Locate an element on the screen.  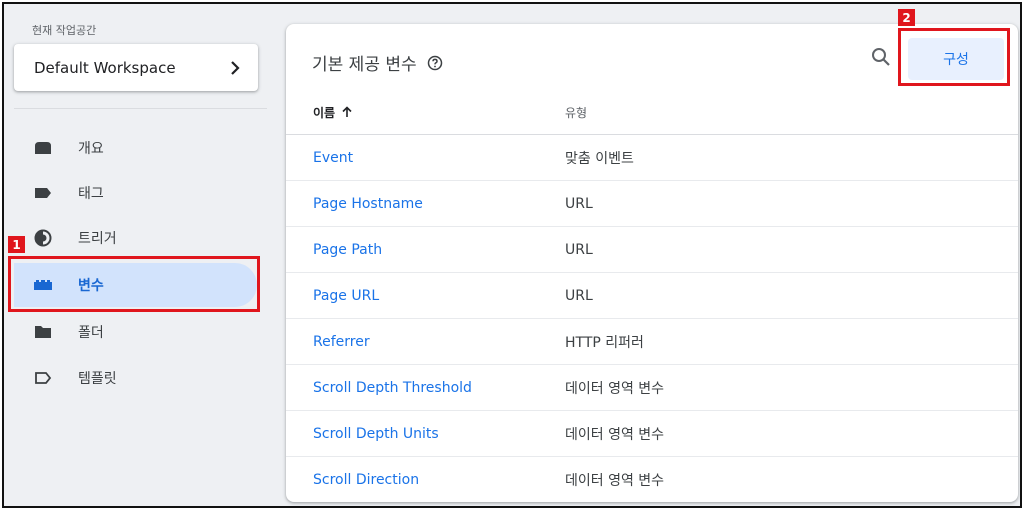
variable-name-link: Scroll Depth Units is located at coordinates (425, 434).